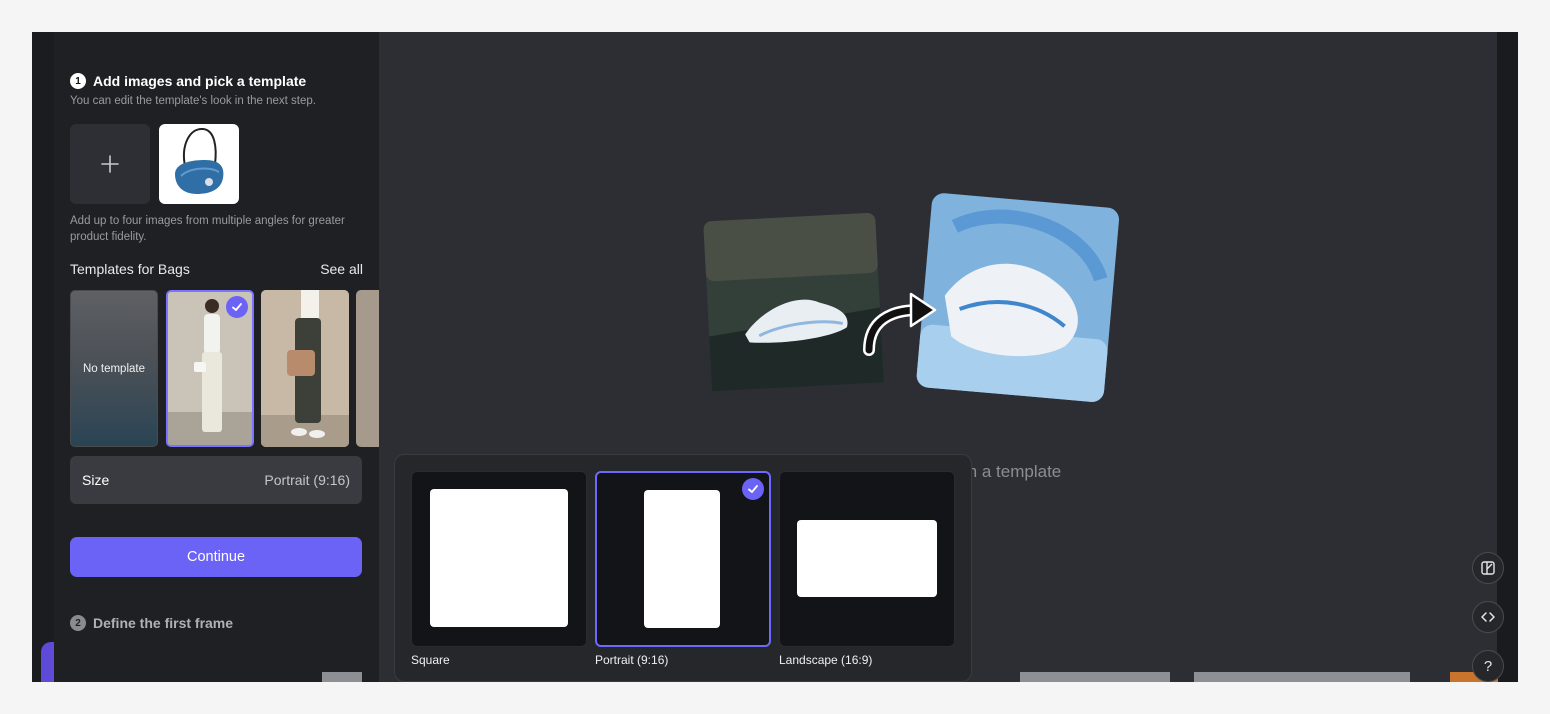  What do you see at coordinates (911, 297) in the screenshot?
I see `before-after-illustration` at bounding box center [911, 297].